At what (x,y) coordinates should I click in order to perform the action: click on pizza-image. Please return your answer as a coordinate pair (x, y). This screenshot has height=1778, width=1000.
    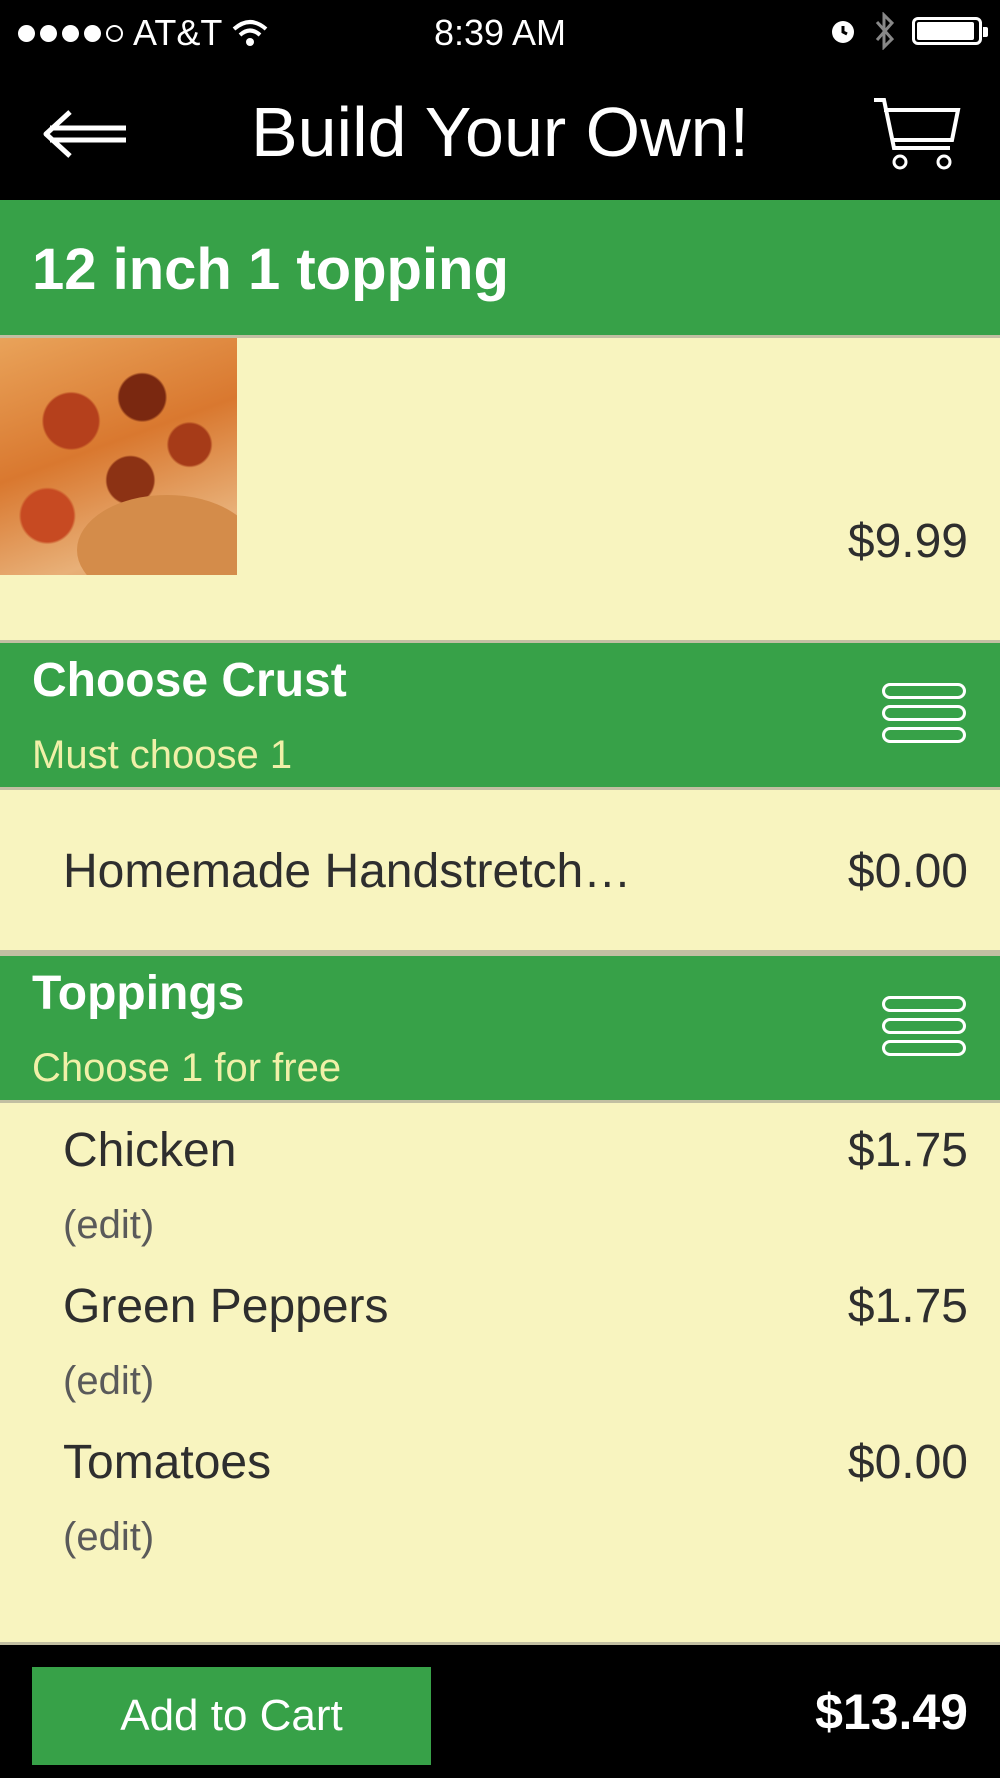
    Looking at the image, I should click on (118, 456).